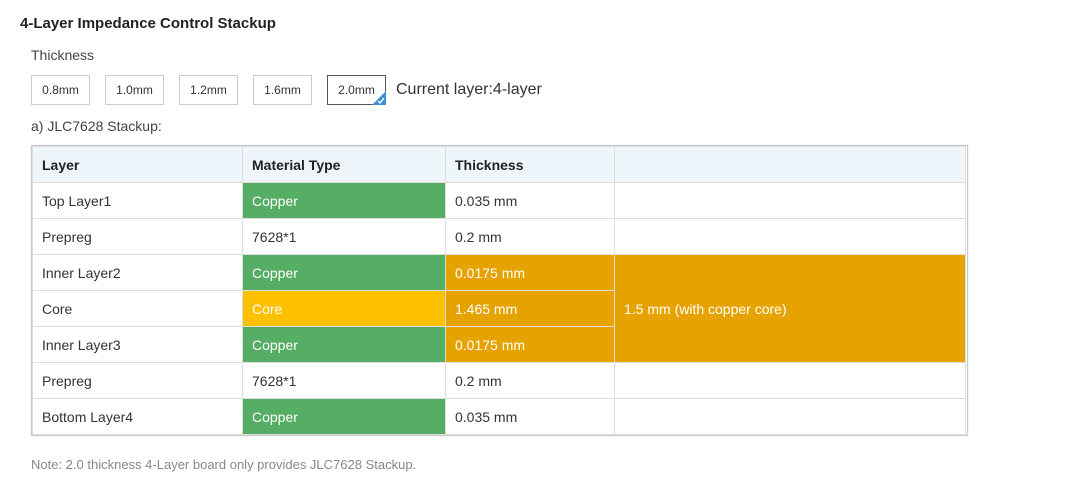 The image size is (1079, 491). What do you see at coordinates (60, 90) in the screenshot?
I see `thickness-option-0-8mm: 0.8mm` at bounding box center [60, 90].